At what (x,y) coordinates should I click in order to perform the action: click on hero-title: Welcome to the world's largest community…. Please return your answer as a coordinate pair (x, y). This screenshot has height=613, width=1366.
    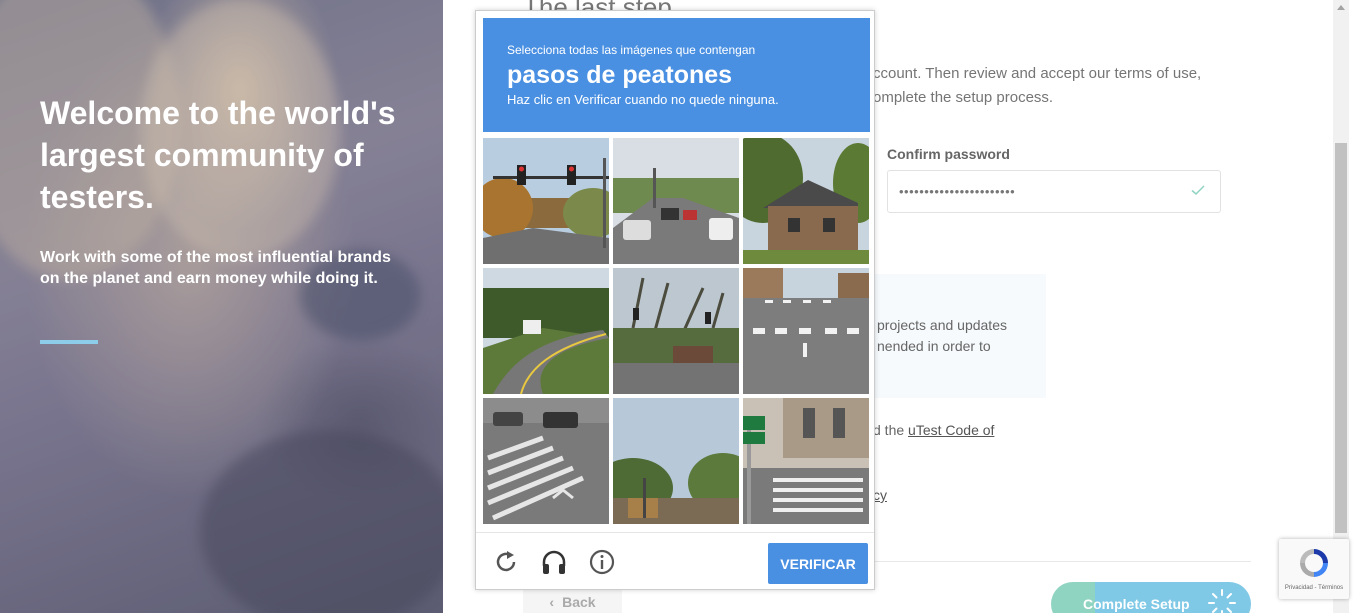
    Looking at the image, I should click on (218, 155).